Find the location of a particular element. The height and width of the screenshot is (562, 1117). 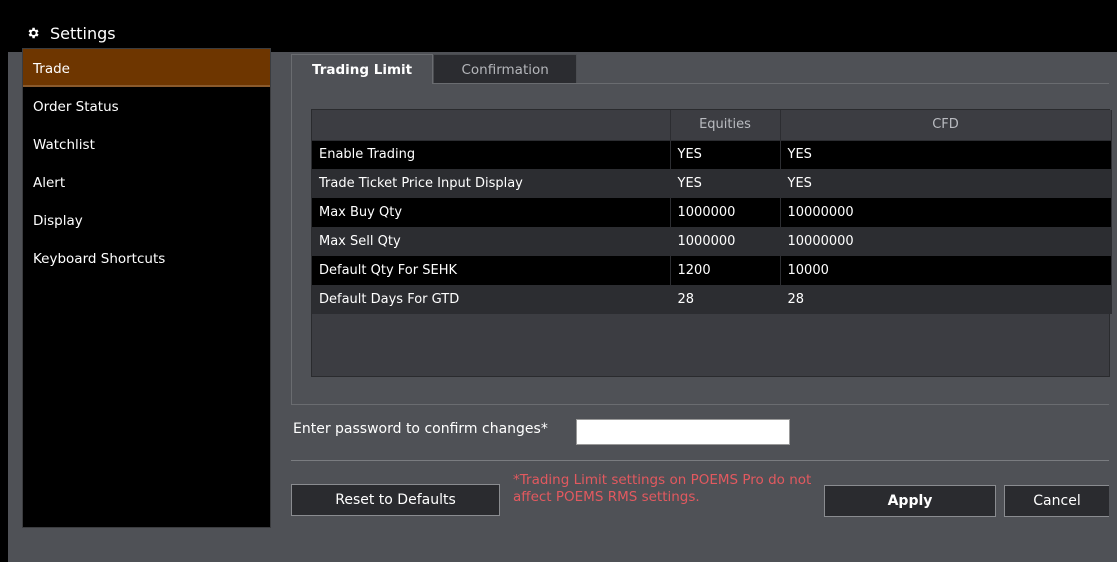

column-header-equities: Equities is located at coordinates (725, 125).